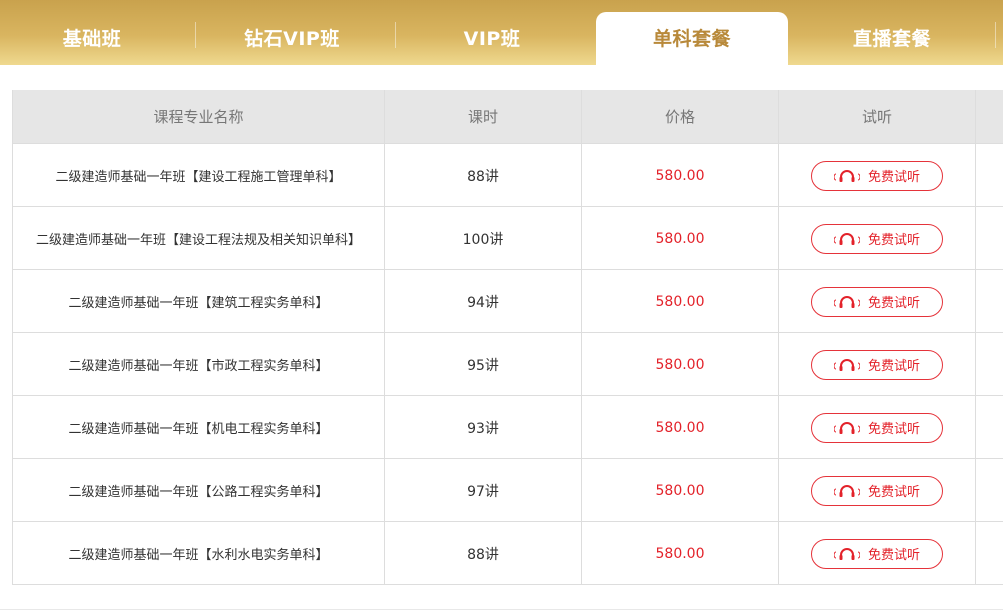 The image size is (1003, 611). What do you see at coordinates (483, 490) in the screenshot?
I see `course-hours: 97讲` at bounding box center [483, 490].